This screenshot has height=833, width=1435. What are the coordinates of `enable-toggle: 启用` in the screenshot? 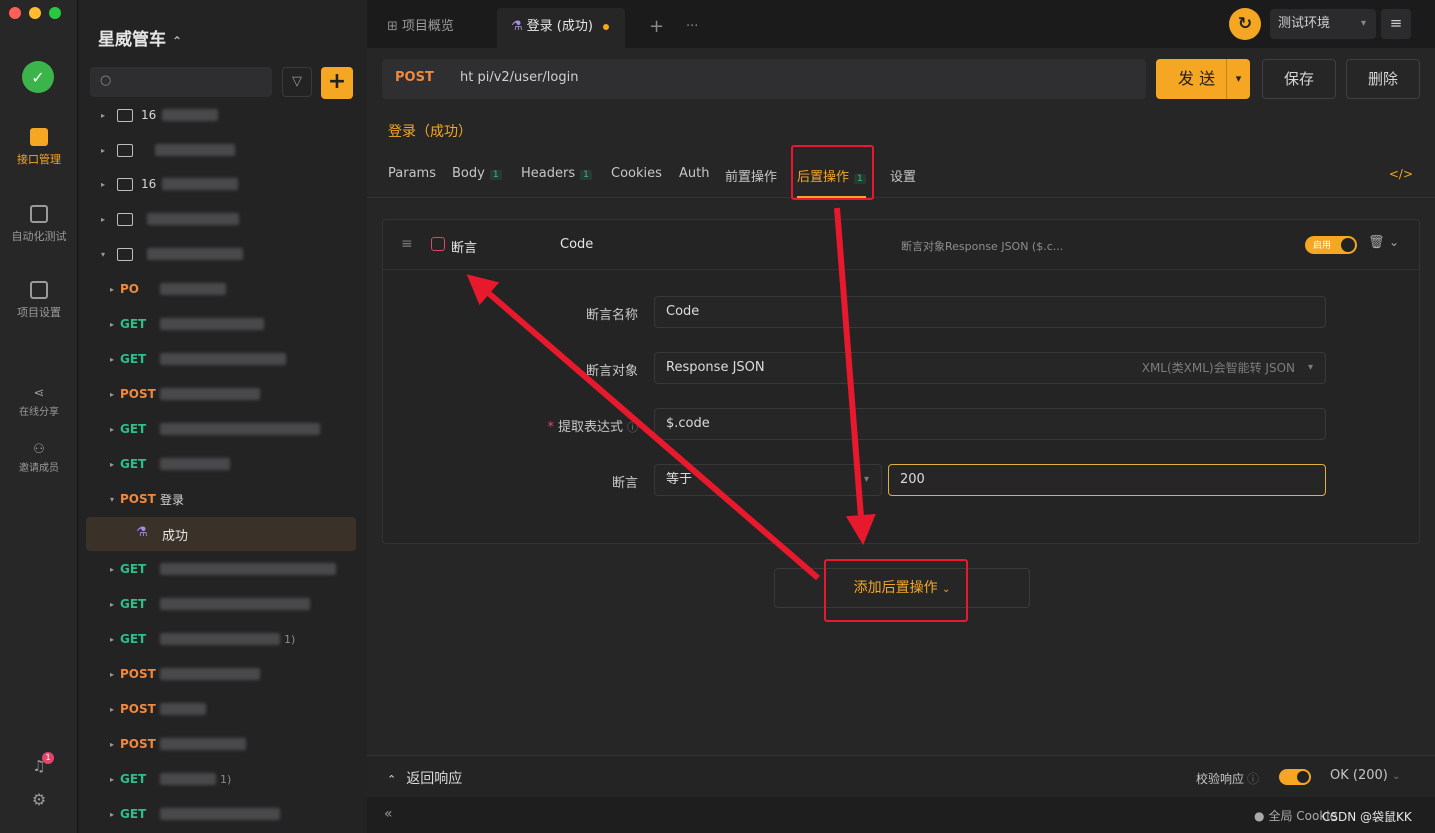 It's located at (1331, 245).